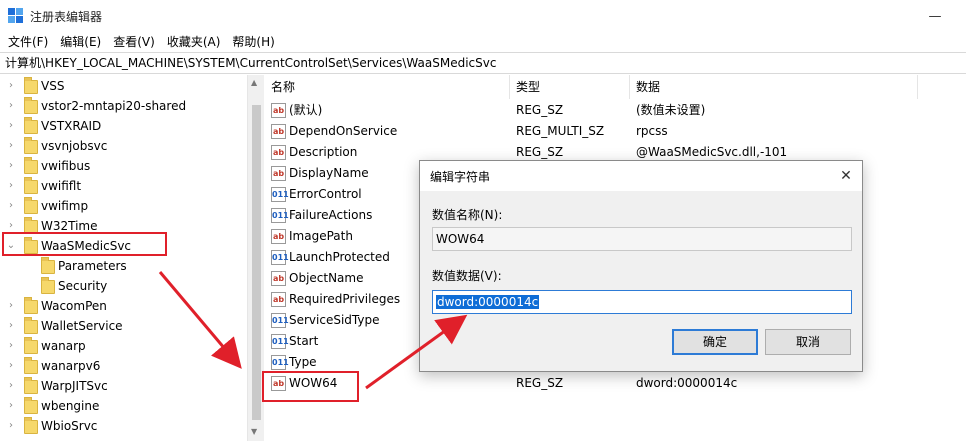 The image size is (966, 441). I want to click on value-name: ImagePath, so click(321, 236).